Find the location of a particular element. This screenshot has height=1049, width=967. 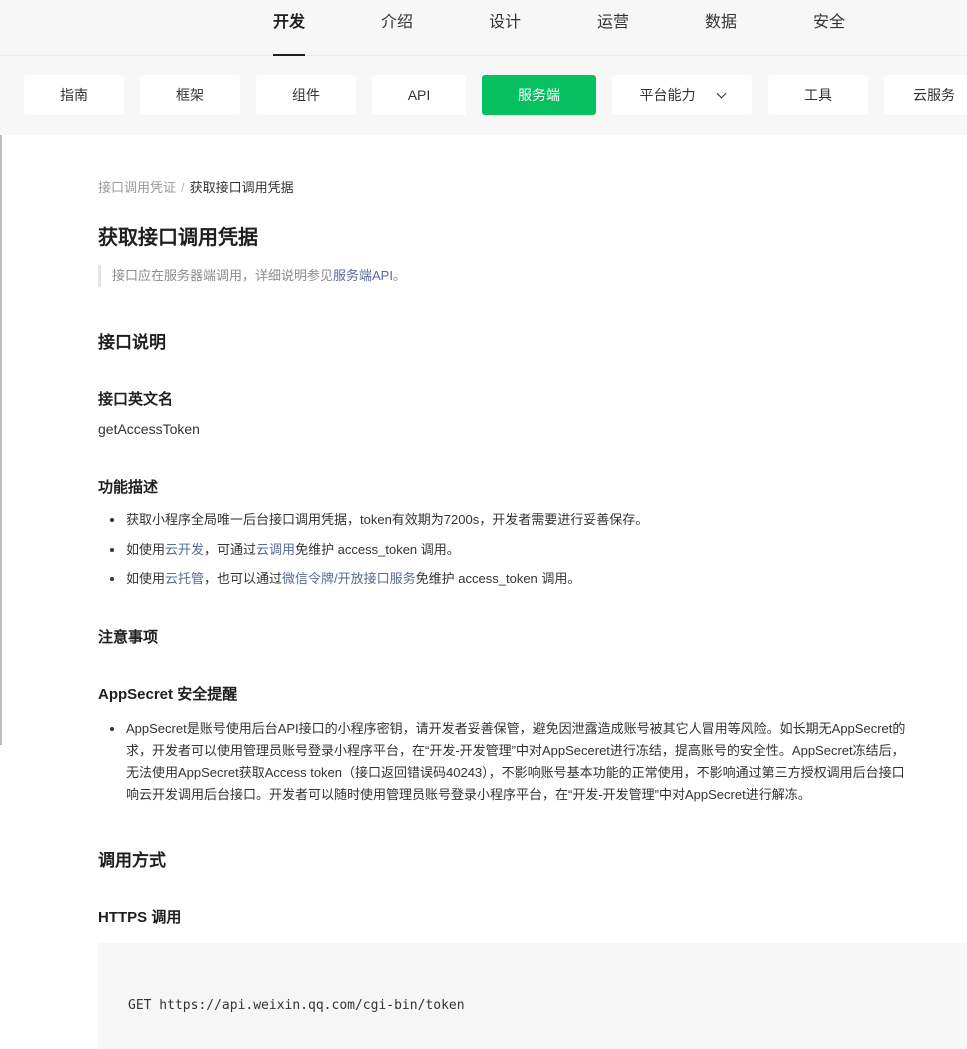

english-name-heading: 接口英文名 is located at coordinates (136, 399).